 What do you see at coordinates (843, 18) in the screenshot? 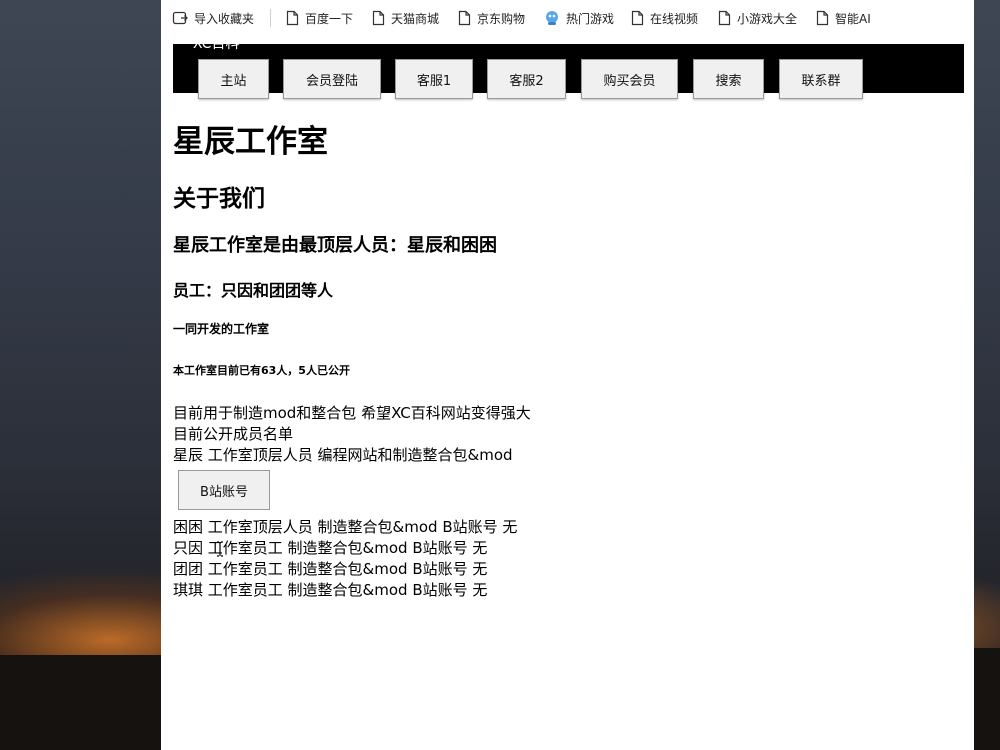
I see `bookmark-smart-ai: 智能AI` at bounding box center [843, 18].